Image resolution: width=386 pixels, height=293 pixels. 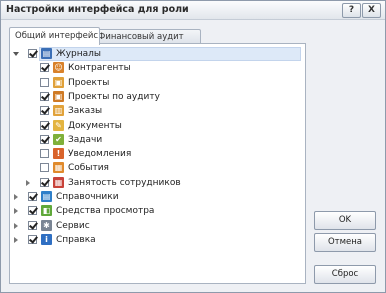 What do you see at coordinates (157, 197) in the screenshot?
I see `tree-item: ▤ Справочники` at bounding box center [157, 197].